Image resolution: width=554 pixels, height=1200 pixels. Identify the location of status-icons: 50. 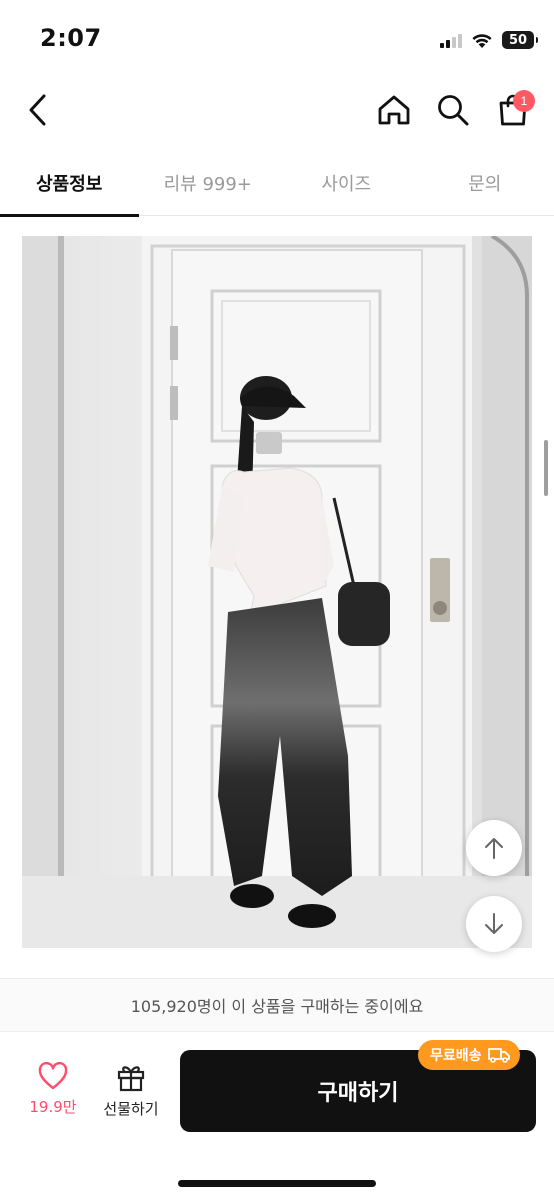
(489, 40).